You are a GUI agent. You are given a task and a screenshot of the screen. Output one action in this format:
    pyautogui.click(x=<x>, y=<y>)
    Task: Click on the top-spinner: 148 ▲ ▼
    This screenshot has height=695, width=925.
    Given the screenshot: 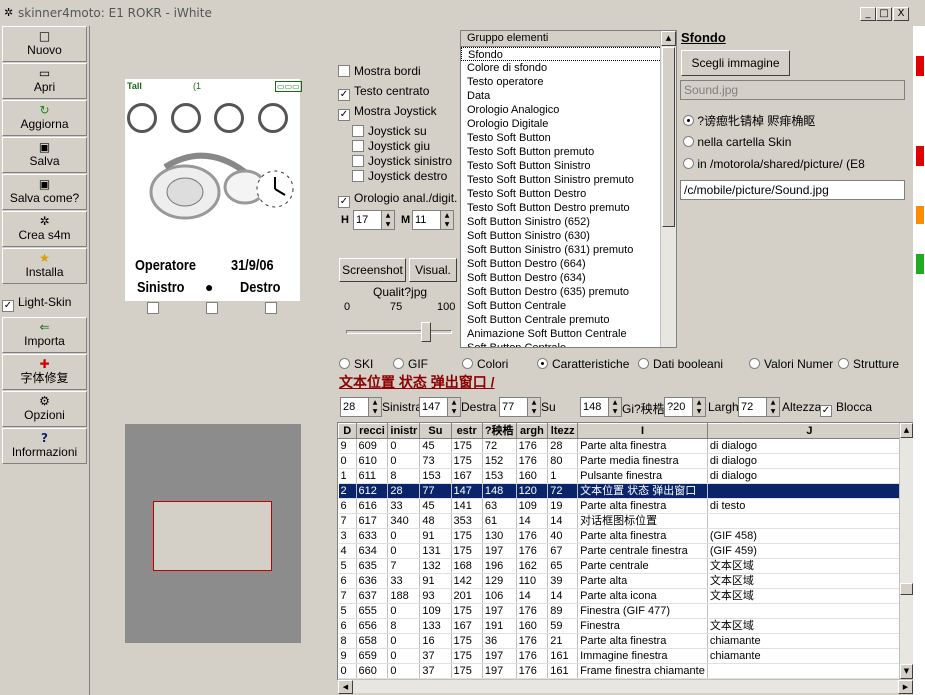 What is the action you would take?
    pyautogui.click(x=601, y=407)
    